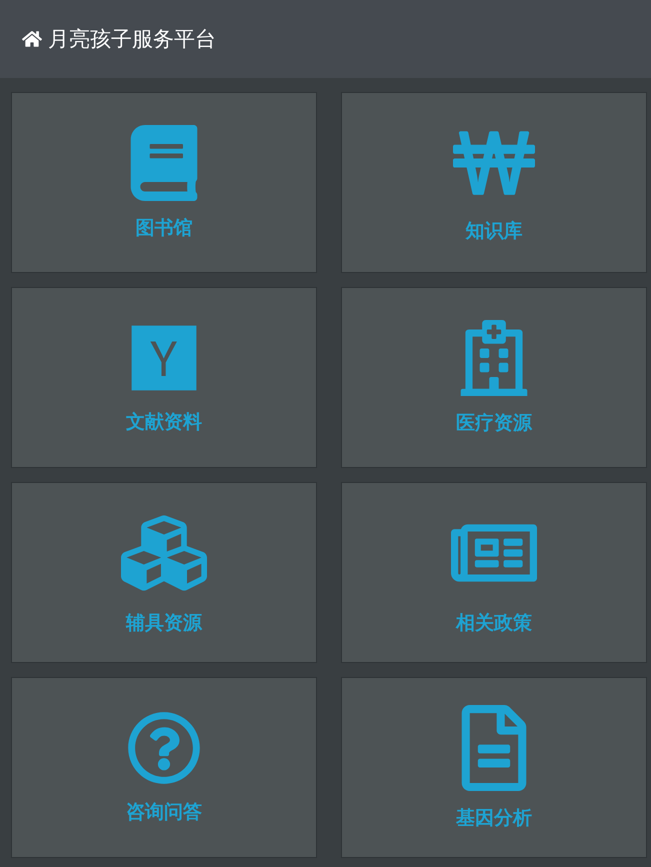 This screenshot has width=651, height=867. I want to click on menu-tile: 基因分析, so click(494, 767).